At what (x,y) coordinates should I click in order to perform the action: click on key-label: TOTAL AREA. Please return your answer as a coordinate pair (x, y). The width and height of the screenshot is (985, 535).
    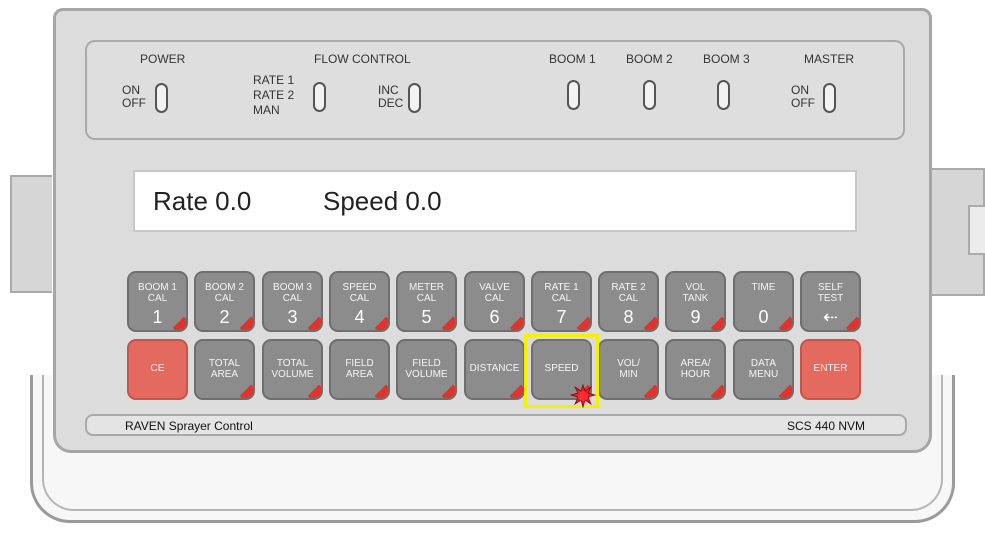
    Looking at the image, I should click on (224, 369).